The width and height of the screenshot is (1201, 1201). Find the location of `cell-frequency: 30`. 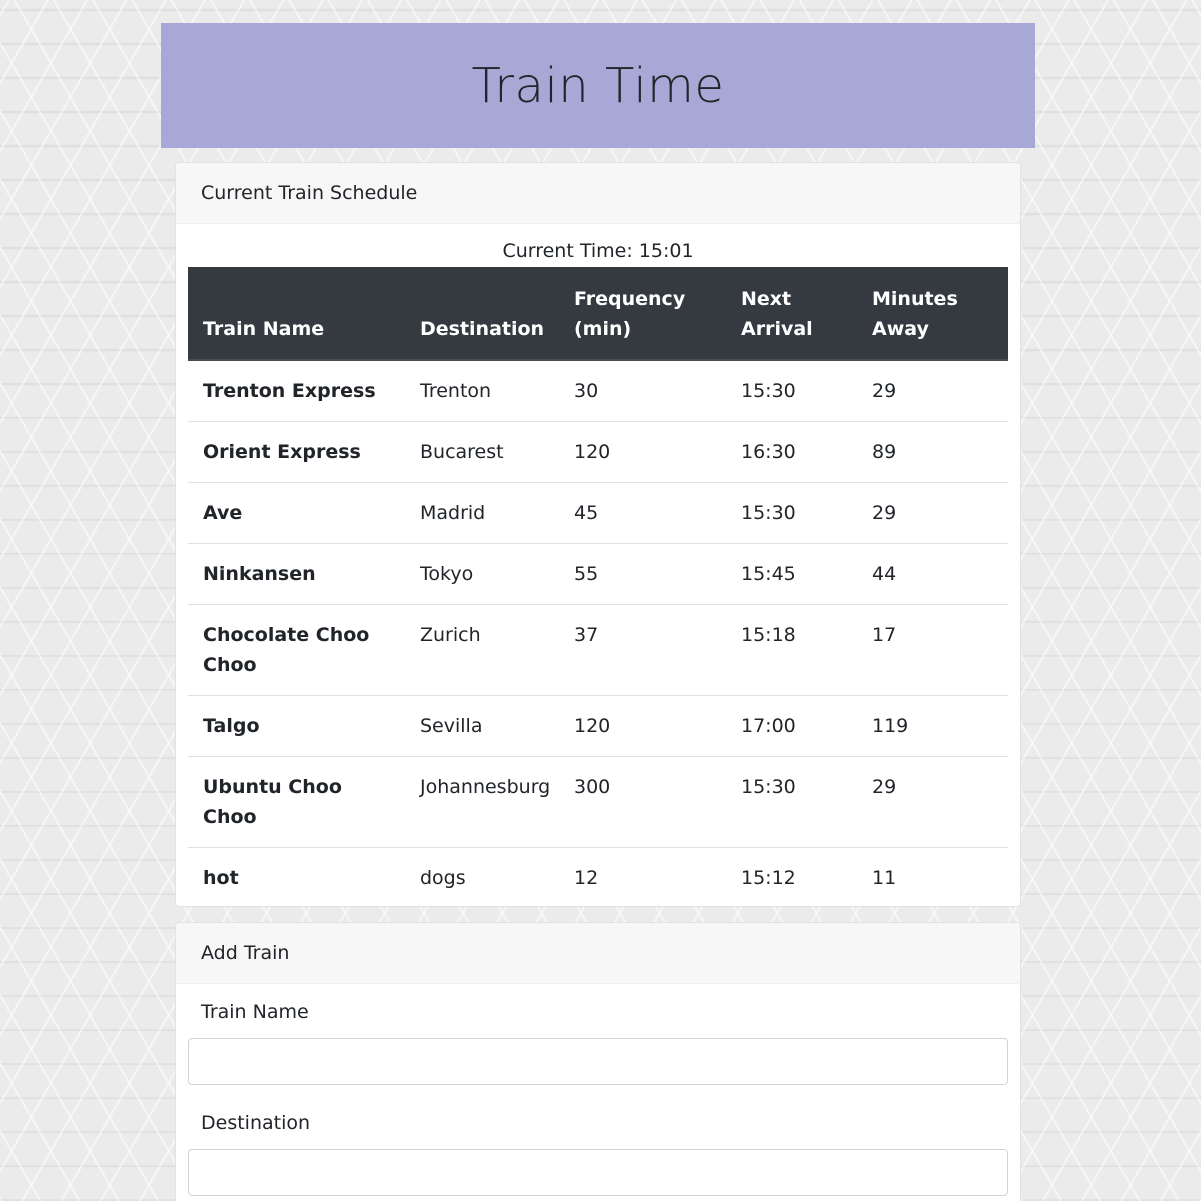

cell-frequency: 30 is located at coordinates (586, 391).